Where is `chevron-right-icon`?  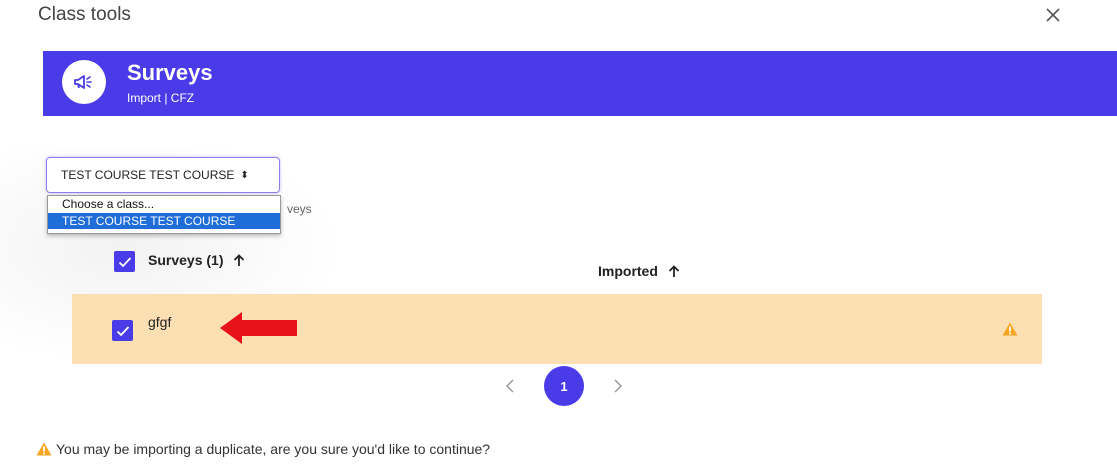
chevron-right-icon is located at coordinates (618, 386).